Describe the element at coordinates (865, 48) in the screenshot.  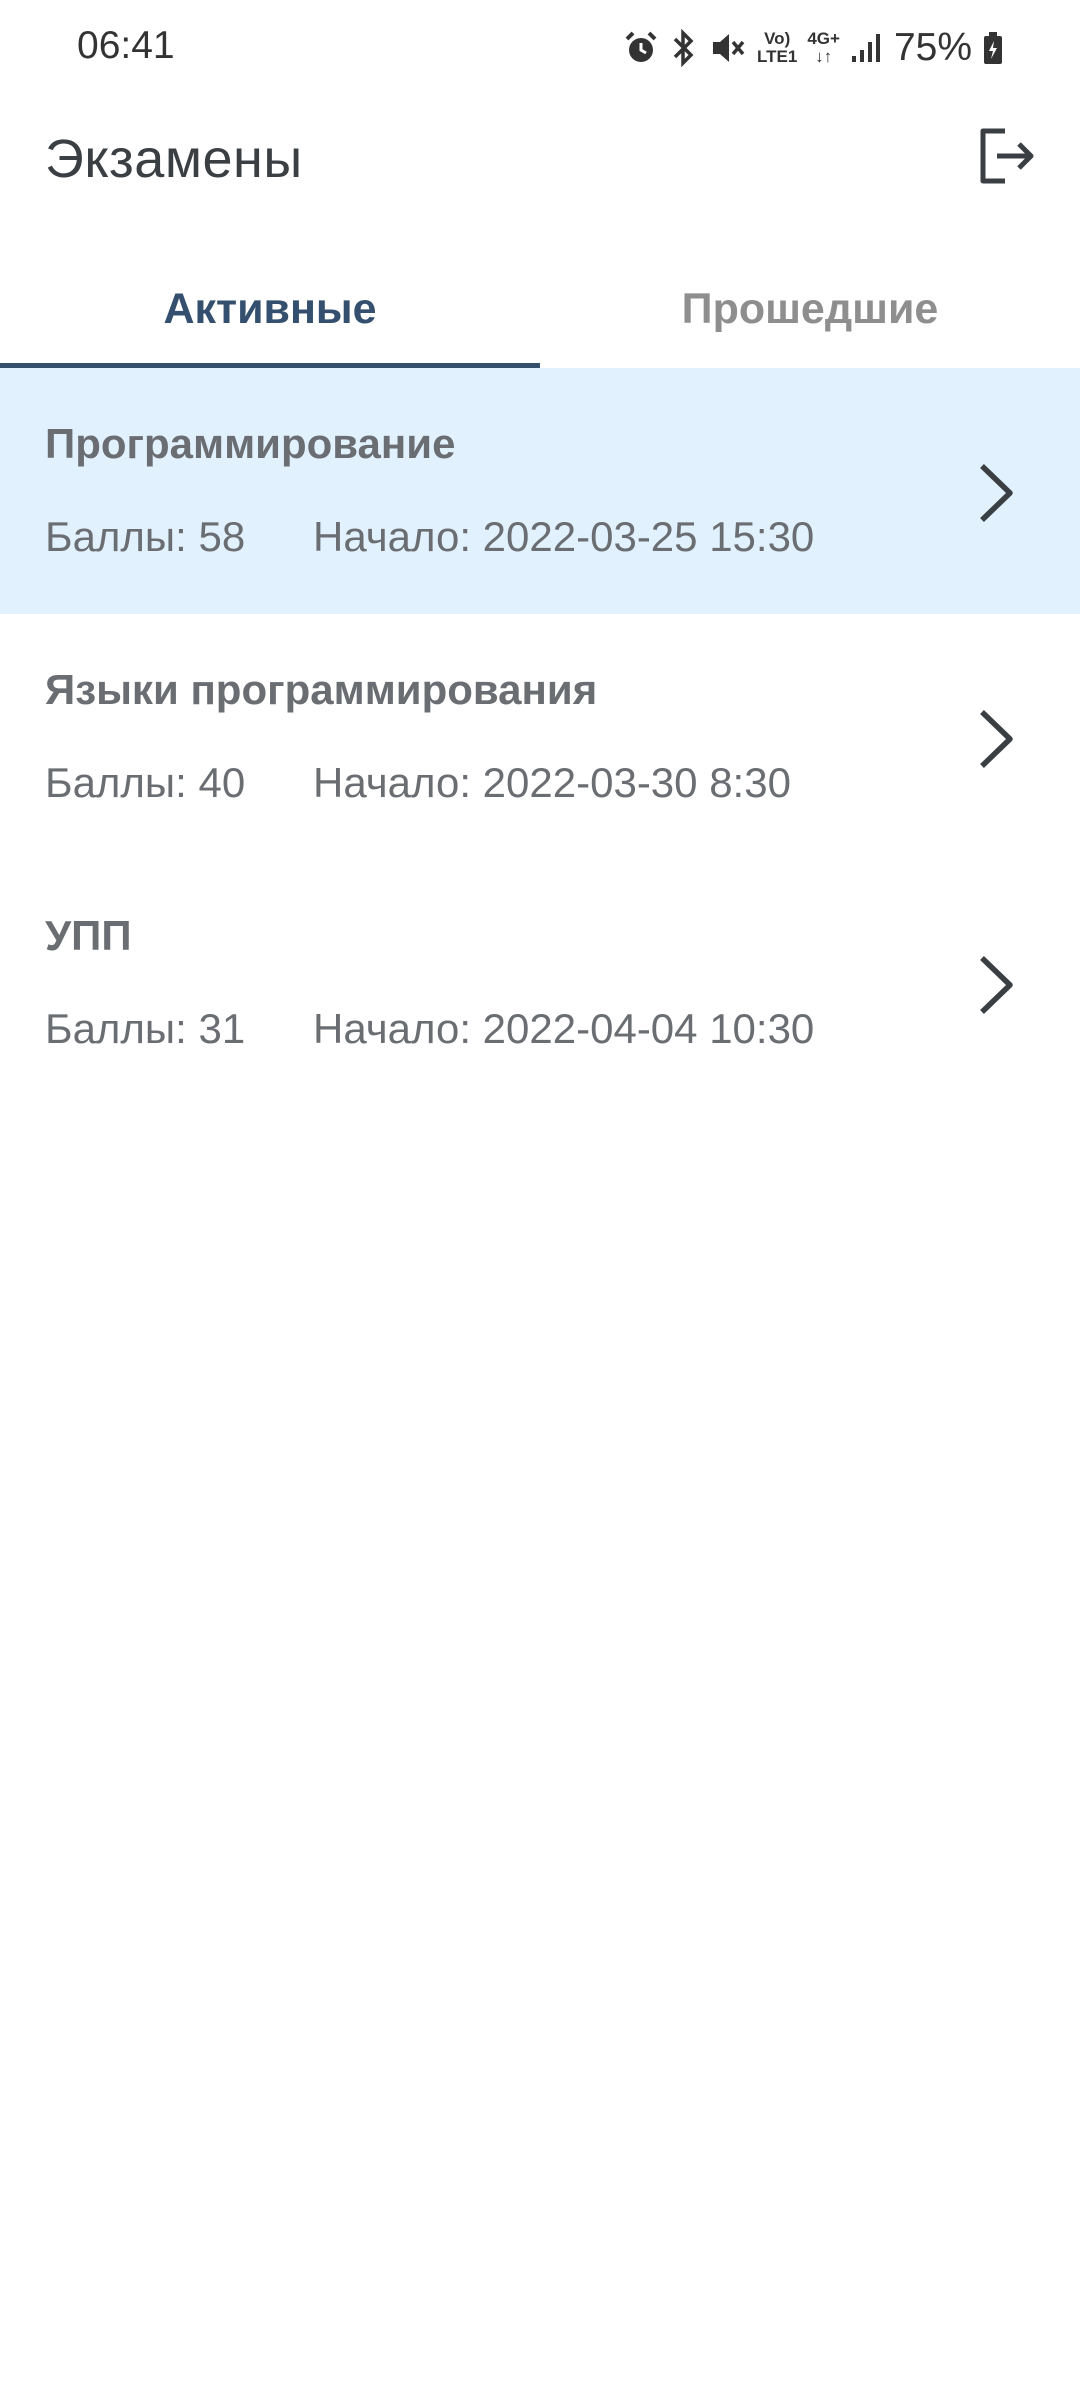
I see `signal-icon` at that location.